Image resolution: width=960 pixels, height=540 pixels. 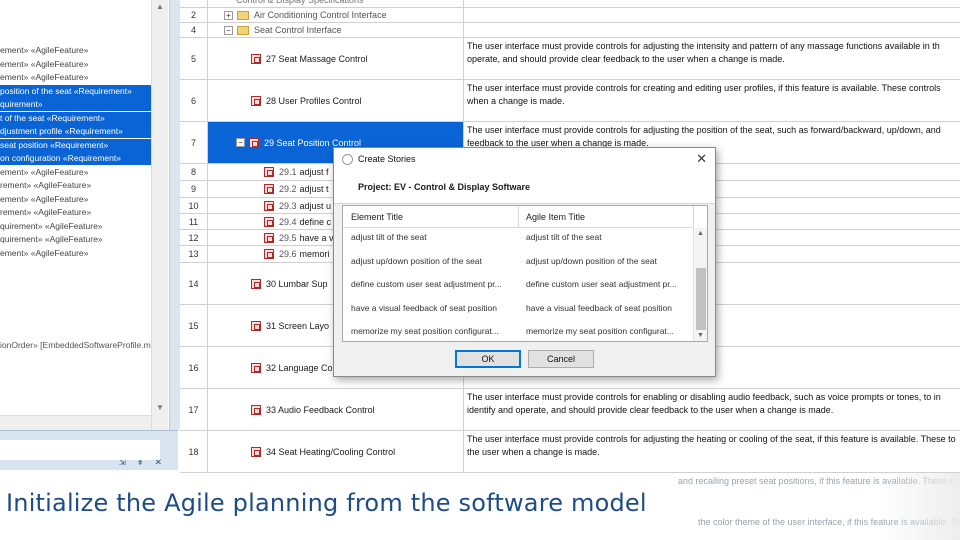 I want to click on row-number: 7, so click(x=194, y=142).